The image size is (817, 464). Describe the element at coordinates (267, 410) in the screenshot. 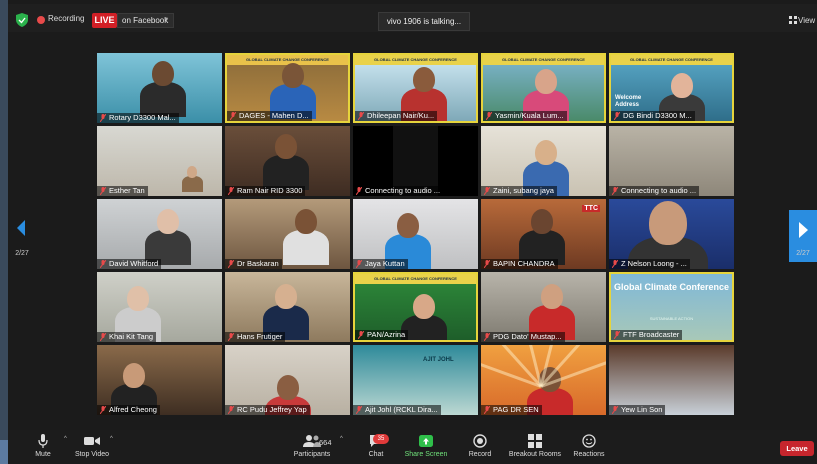

I see `participant-name: RC Pudu Jeffrey Yap` at that location.